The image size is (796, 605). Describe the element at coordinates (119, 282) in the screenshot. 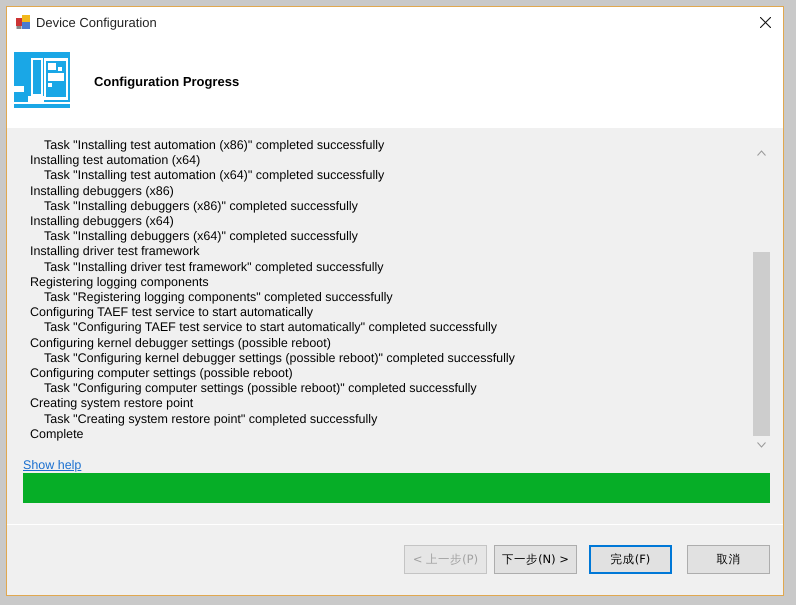

I see `step-line: Registering logging components` at that location.